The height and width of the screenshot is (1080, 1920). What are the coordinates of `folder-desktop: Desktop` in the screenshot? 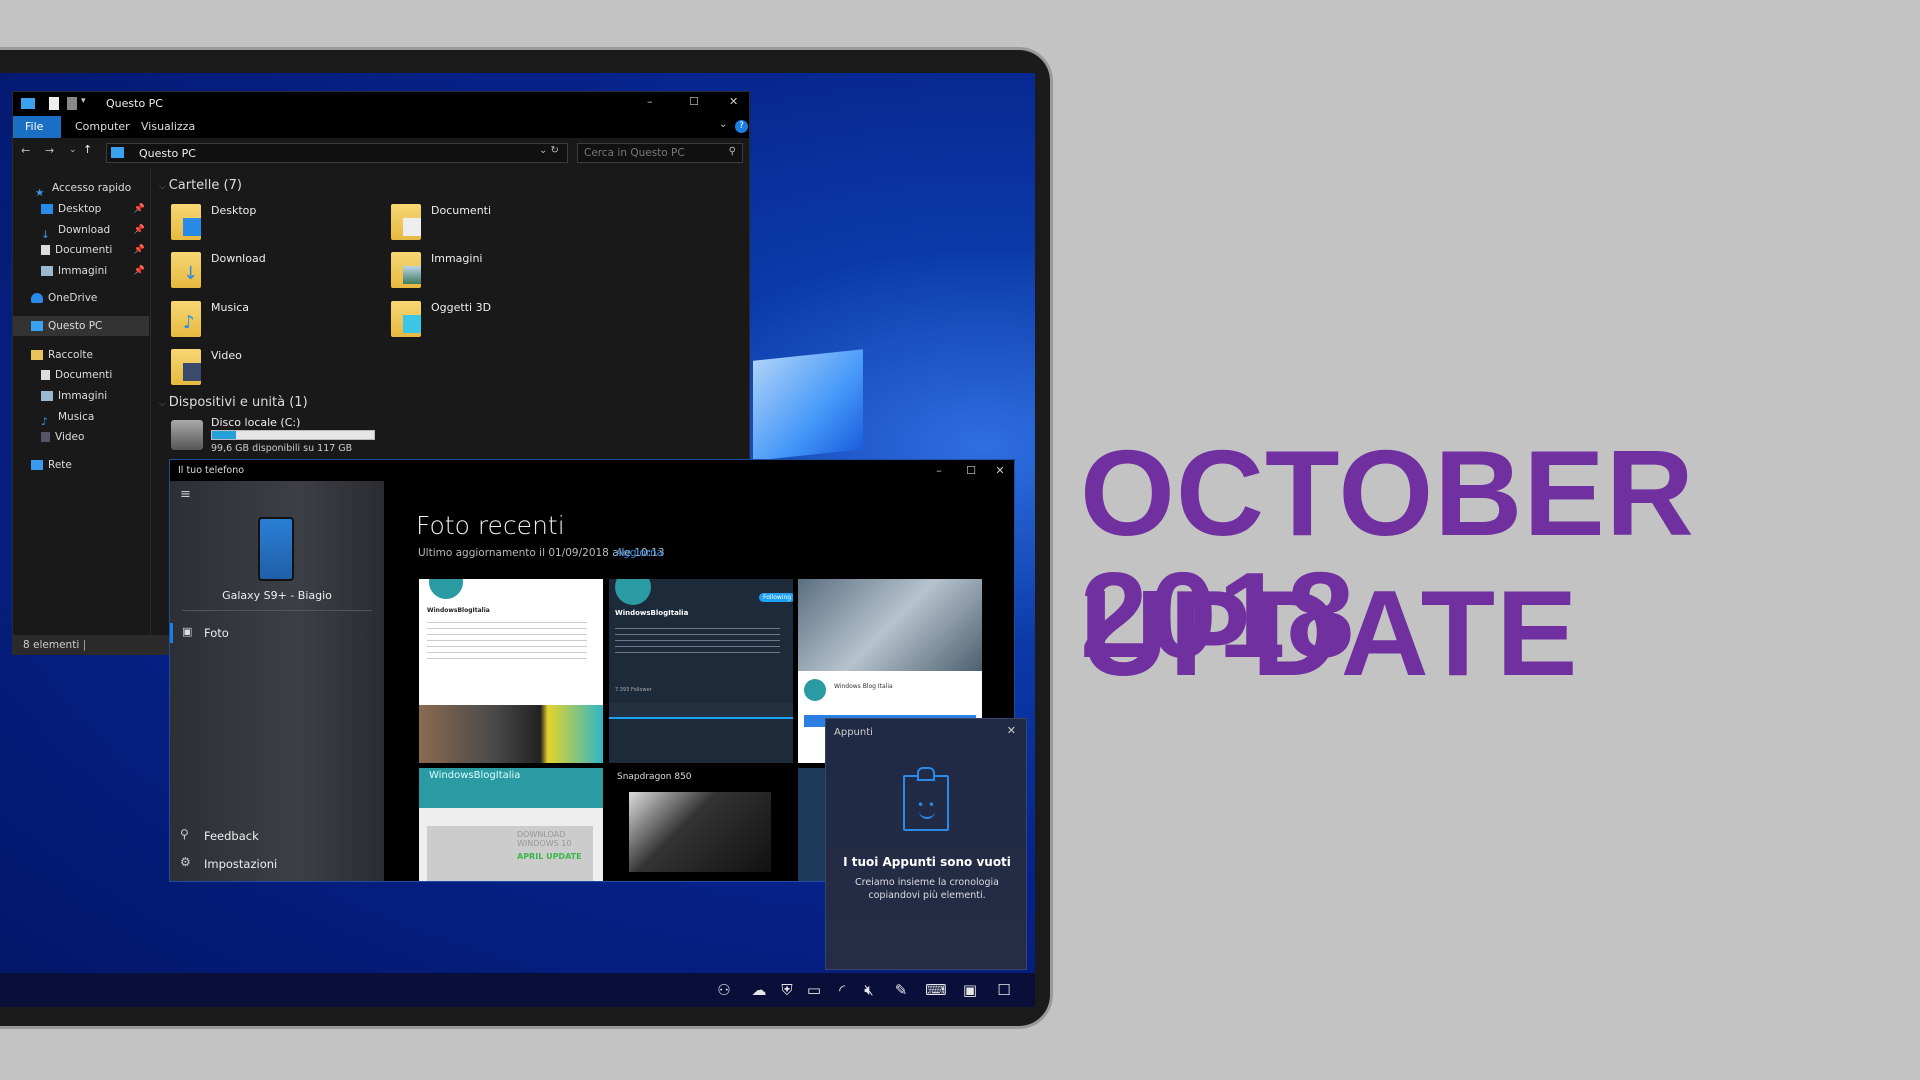 It's located at (271, 226).